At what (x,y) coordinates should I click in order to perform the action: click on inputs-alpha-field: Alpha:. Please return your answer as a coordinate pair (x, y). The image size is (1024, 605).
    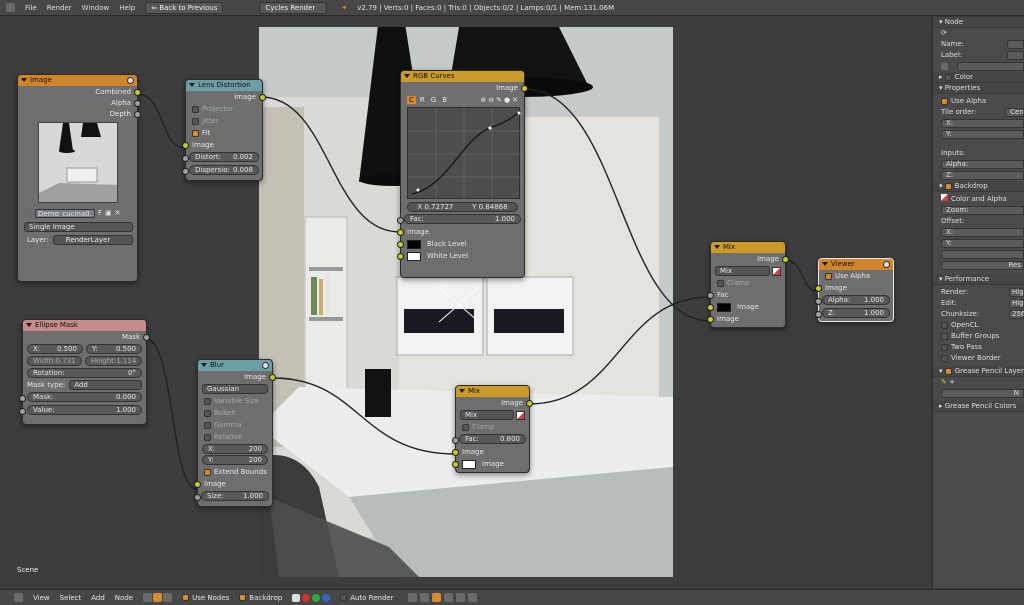
    Looking at the image, I should click on (982, 164).